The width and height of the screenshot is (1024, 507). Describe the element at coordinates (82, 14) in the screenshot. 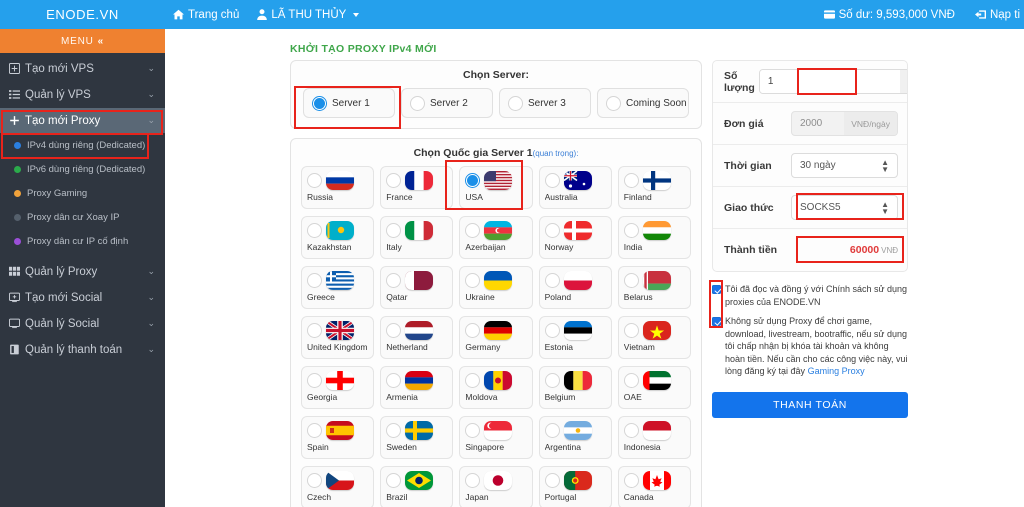

I see `brand-logo: ENODE.VN` at that location.